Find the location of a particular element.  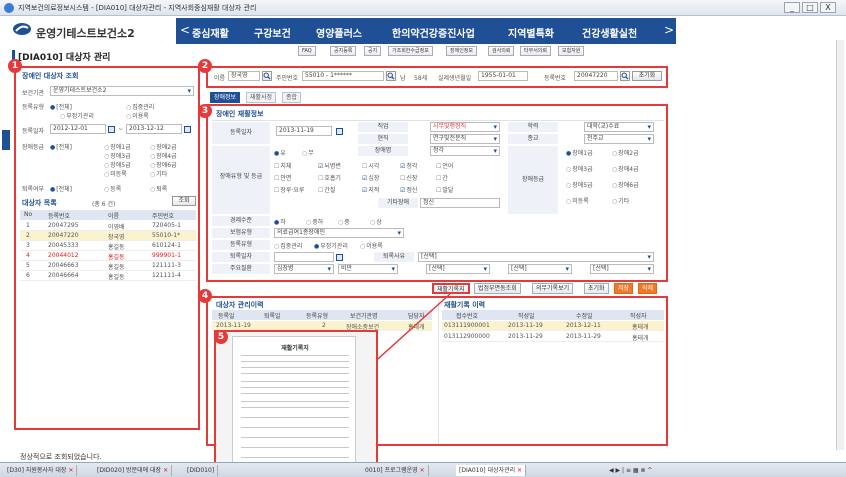

exit-reason-select: [선택] is located at coordinates (536, 257).